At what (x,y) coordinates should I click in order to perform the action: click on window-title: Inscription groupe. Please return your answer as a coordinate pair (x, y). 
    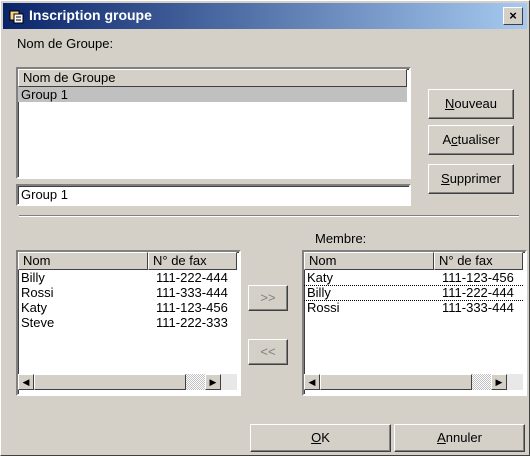
    Looking at the image, I should click on (90, 15).